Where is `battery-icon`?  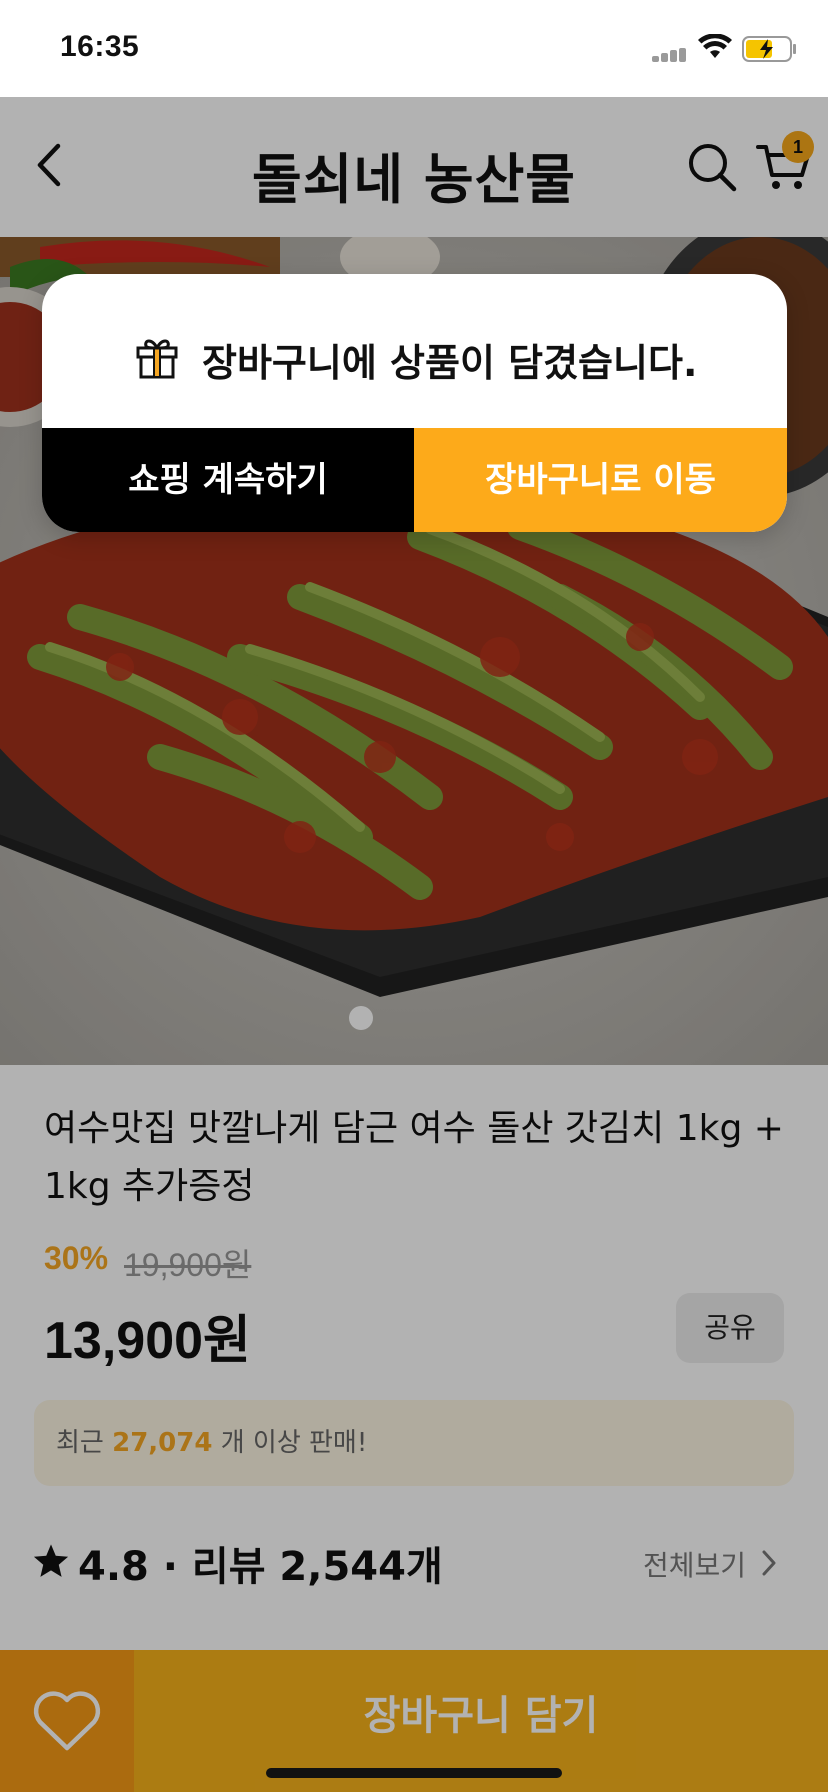 battery-icon is located at coordinates (769, 49).